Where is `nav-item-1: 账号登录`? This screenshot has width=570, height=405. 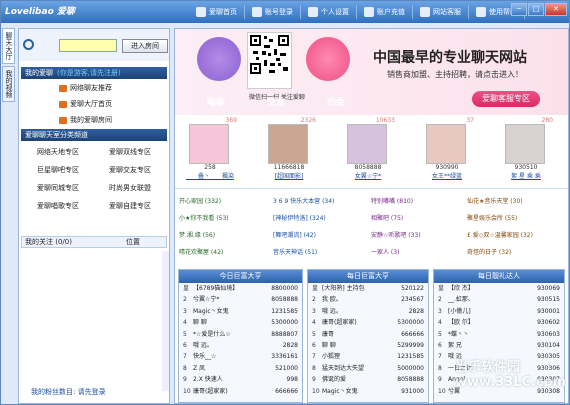
nav-item-1: 账号登录 is located at coordinates (273, 12).